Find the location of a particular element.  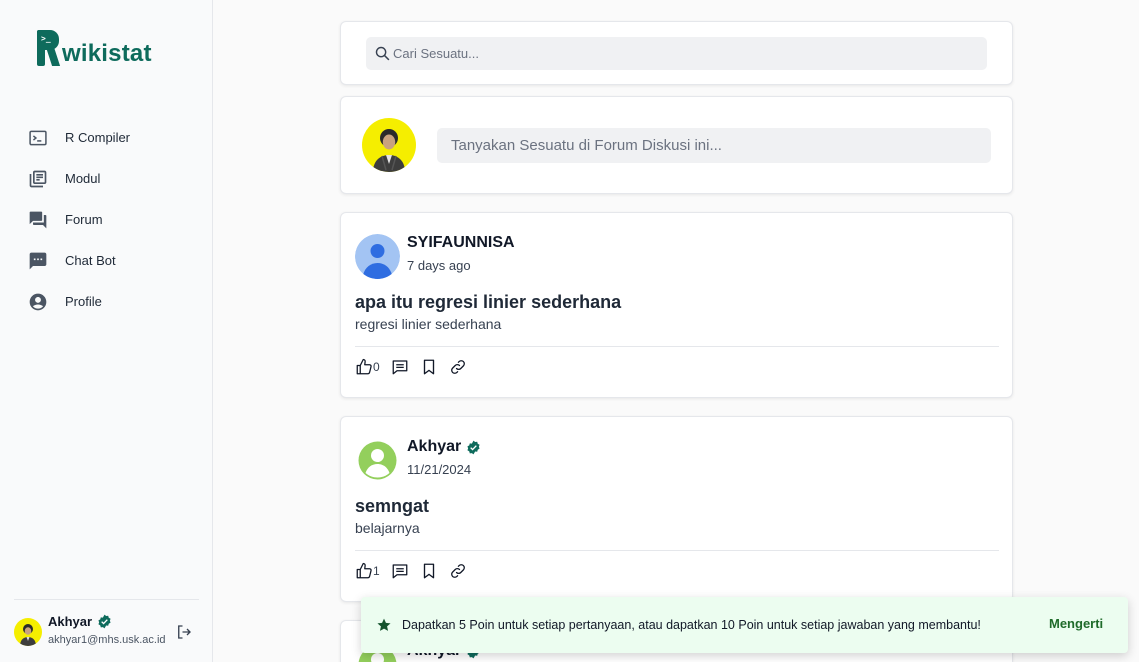

sidebar-item-profile: Profile is located at coordinates (79, 301).